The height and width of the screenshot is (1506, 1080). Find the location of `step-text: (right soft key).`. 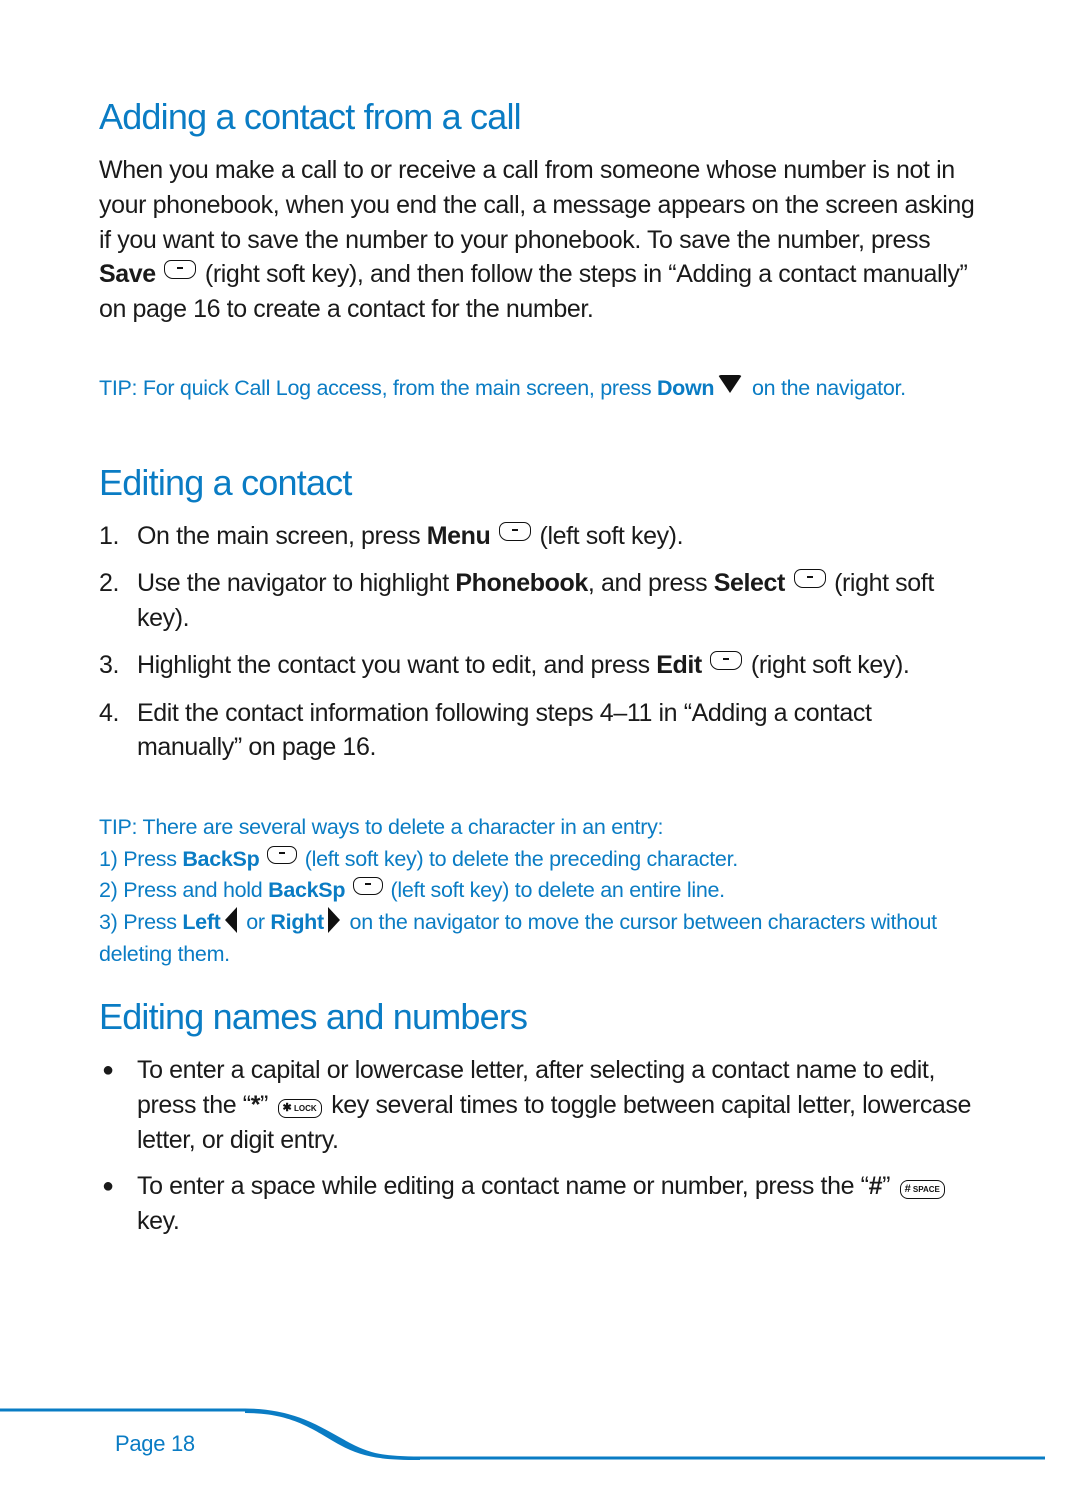

step-text: (right soft key). is located at coordinates (827, 665).